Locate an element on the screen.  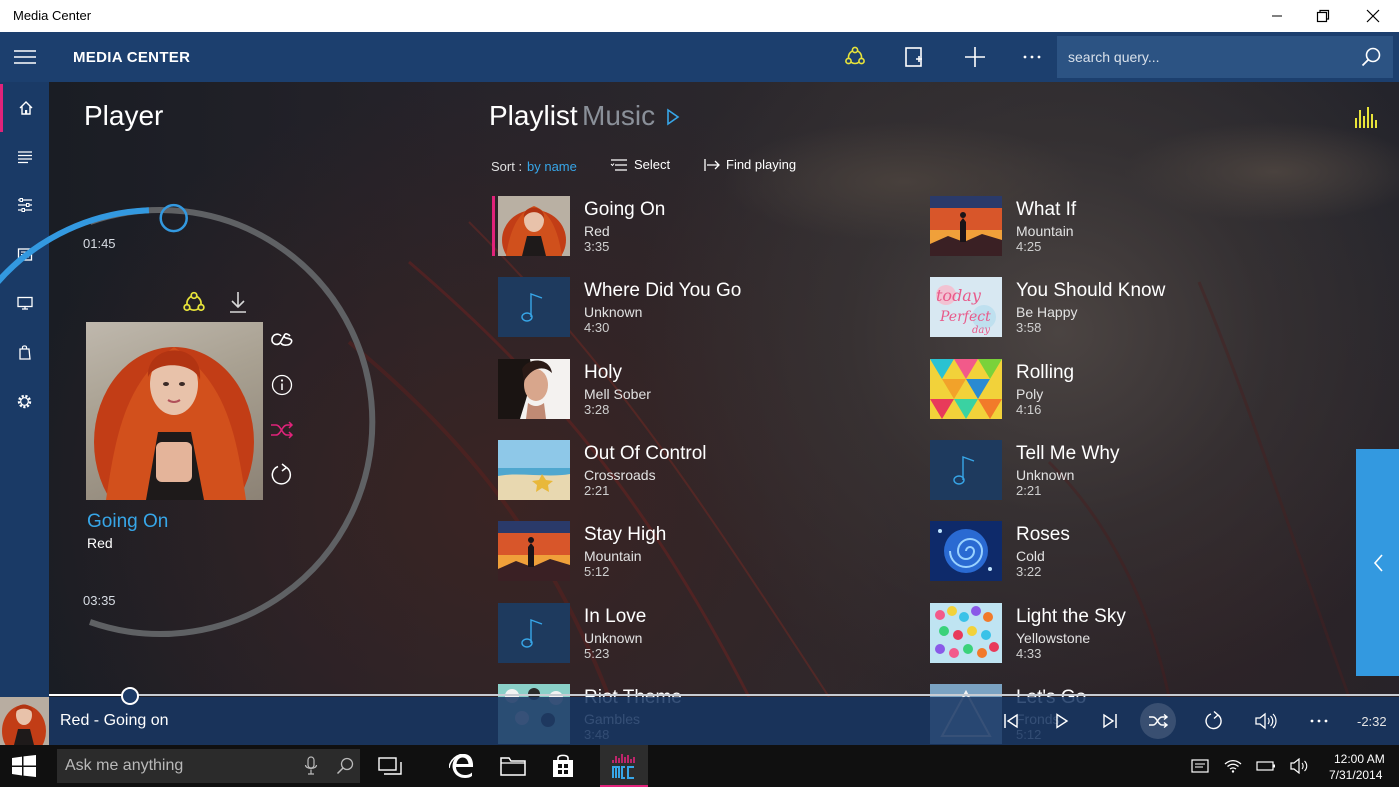
repeat-button is located at coordinates (1214, 721).